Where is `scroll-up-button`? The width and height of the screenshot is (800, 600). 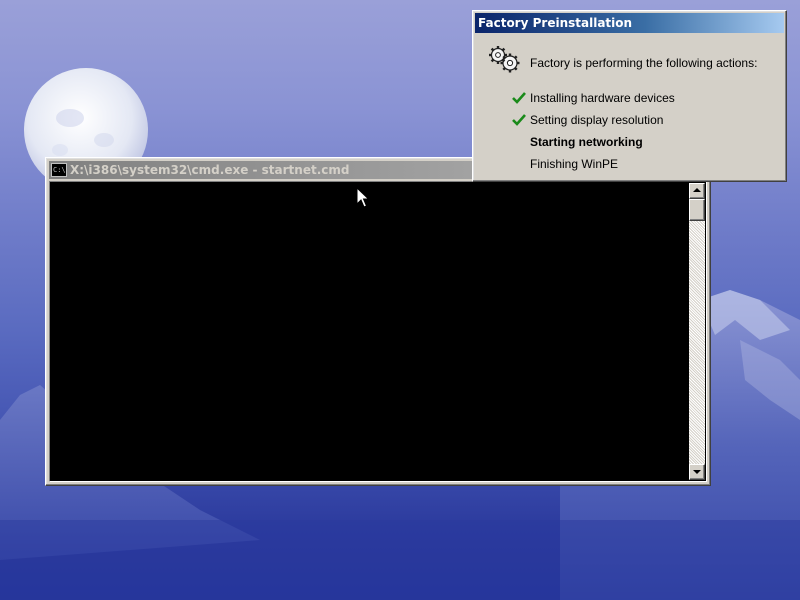 scroll-up-button is located at coordinates (697, 191).